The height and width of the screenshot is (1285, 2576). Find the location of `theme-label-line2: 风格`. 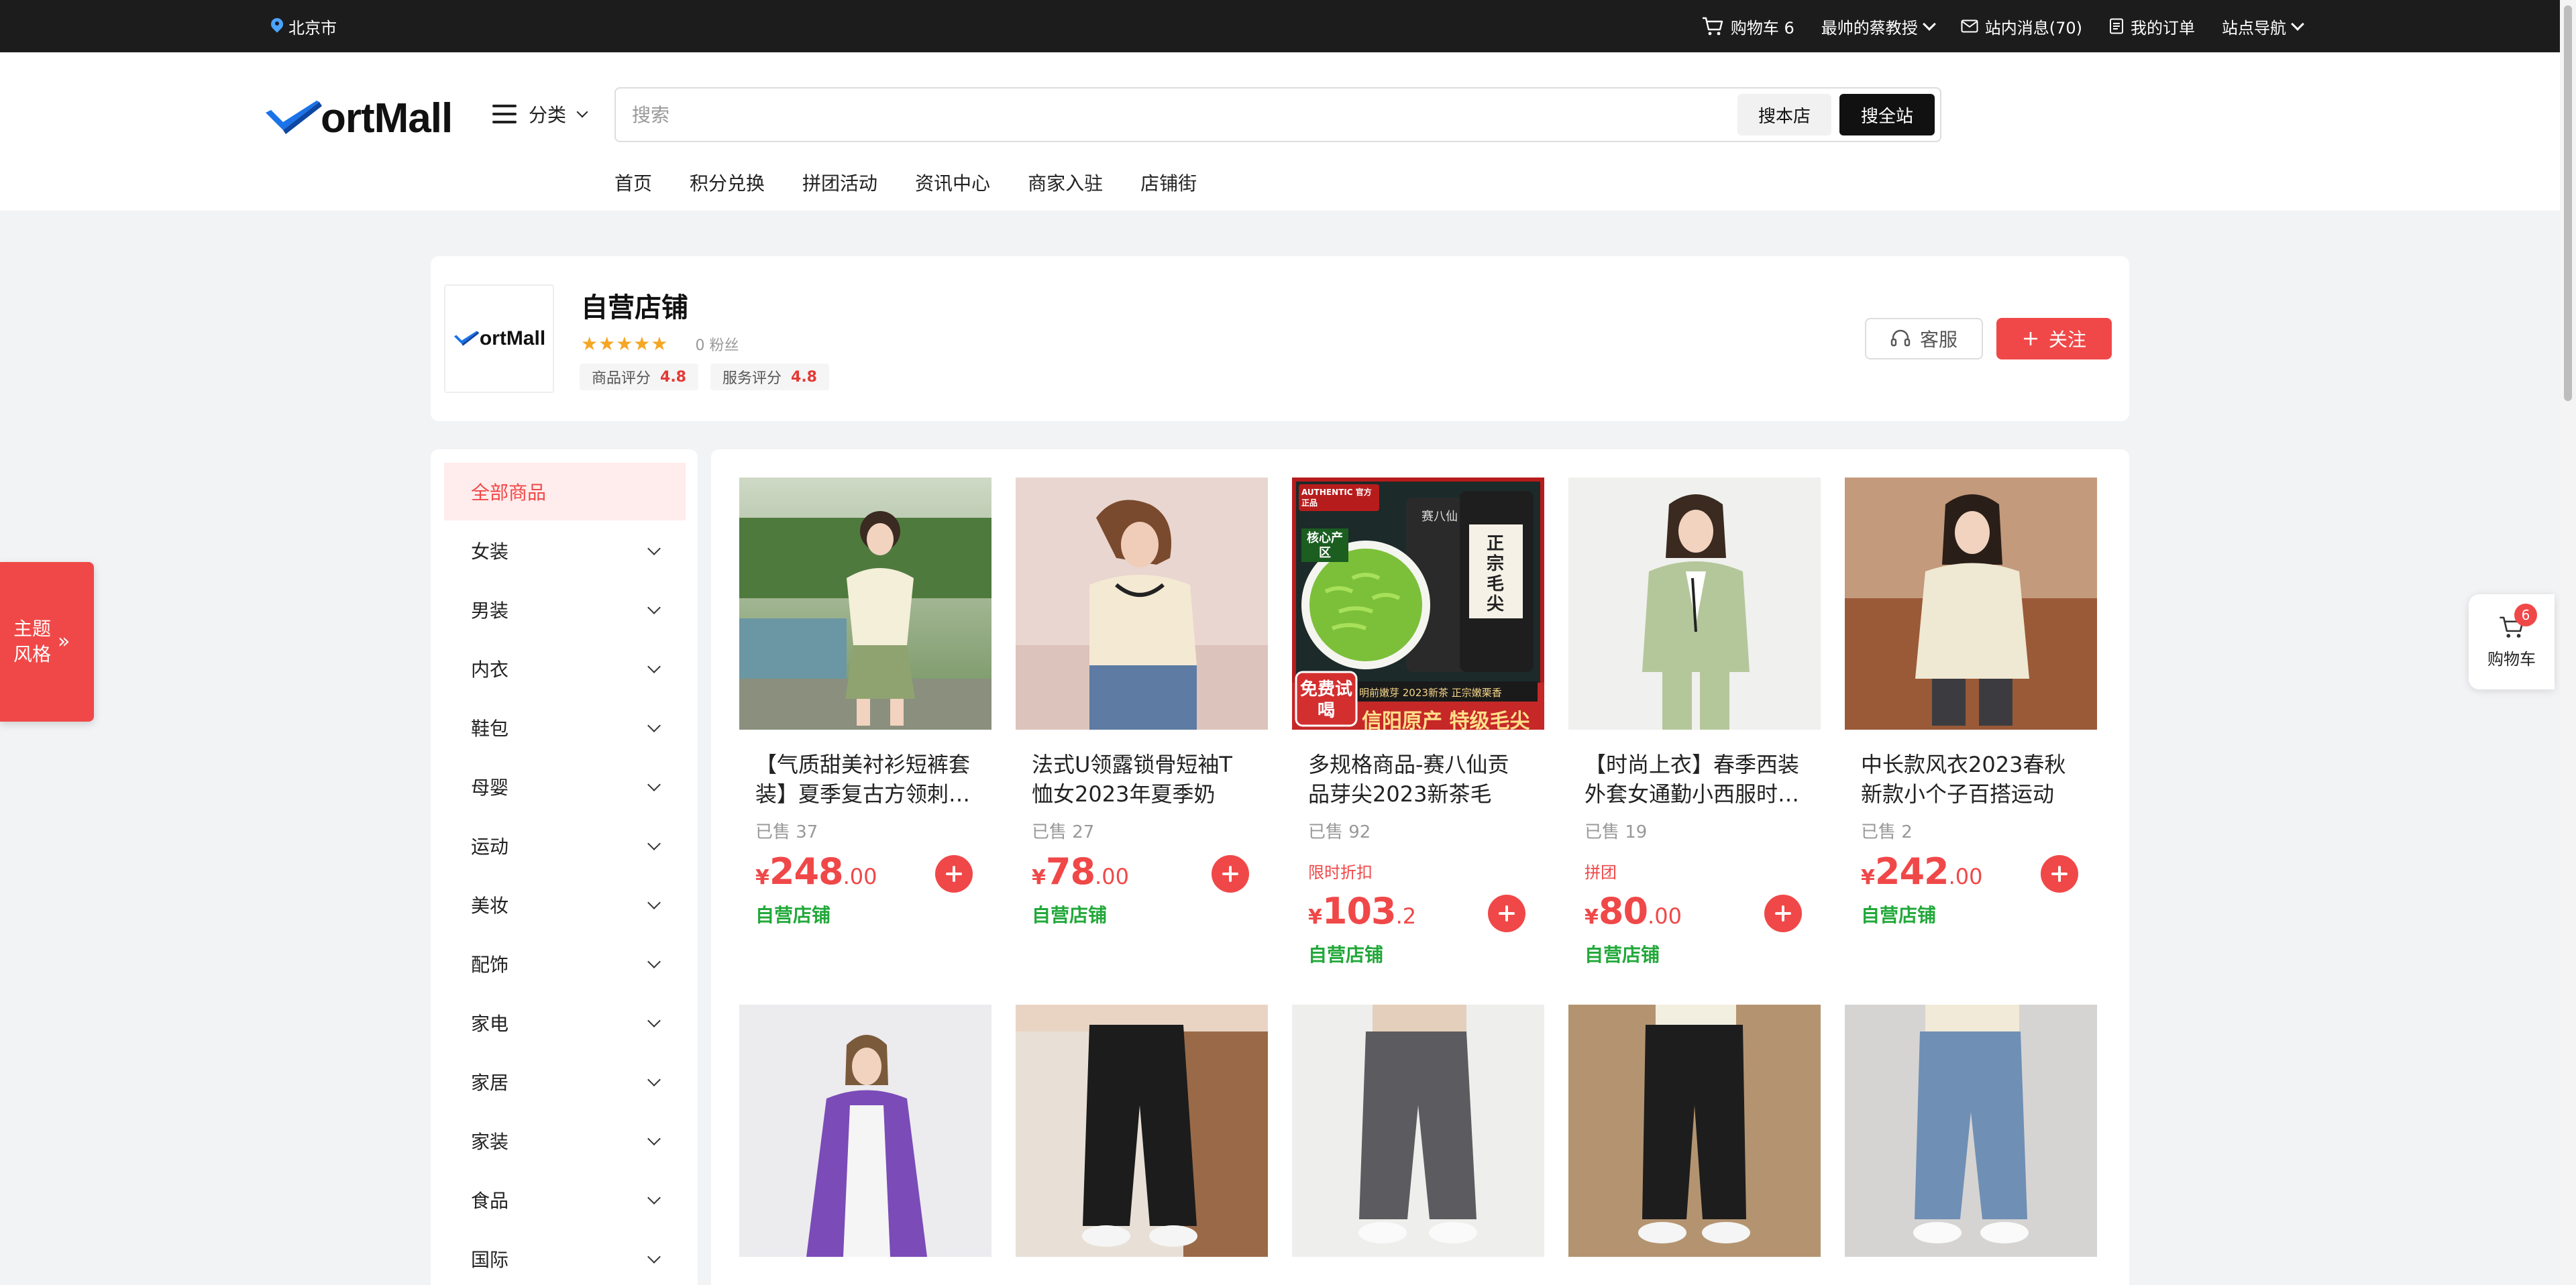

theme-label-line2: 风格 is located at coordinates (32, 654).